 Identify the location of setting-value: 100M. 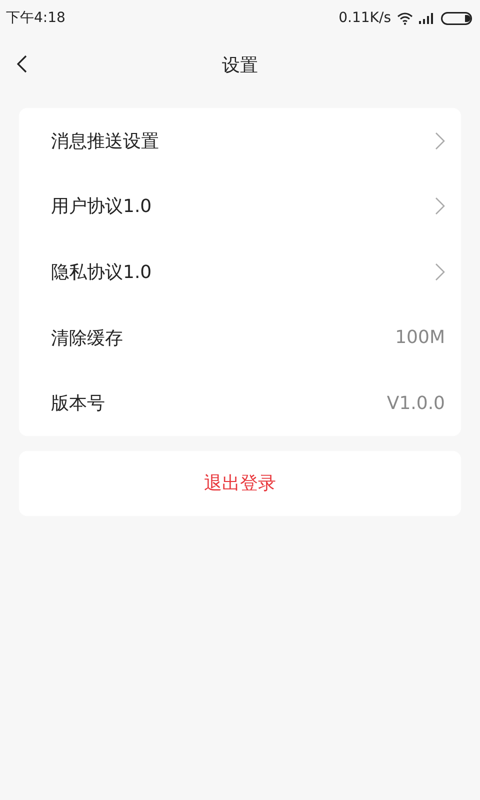
(420, 337).